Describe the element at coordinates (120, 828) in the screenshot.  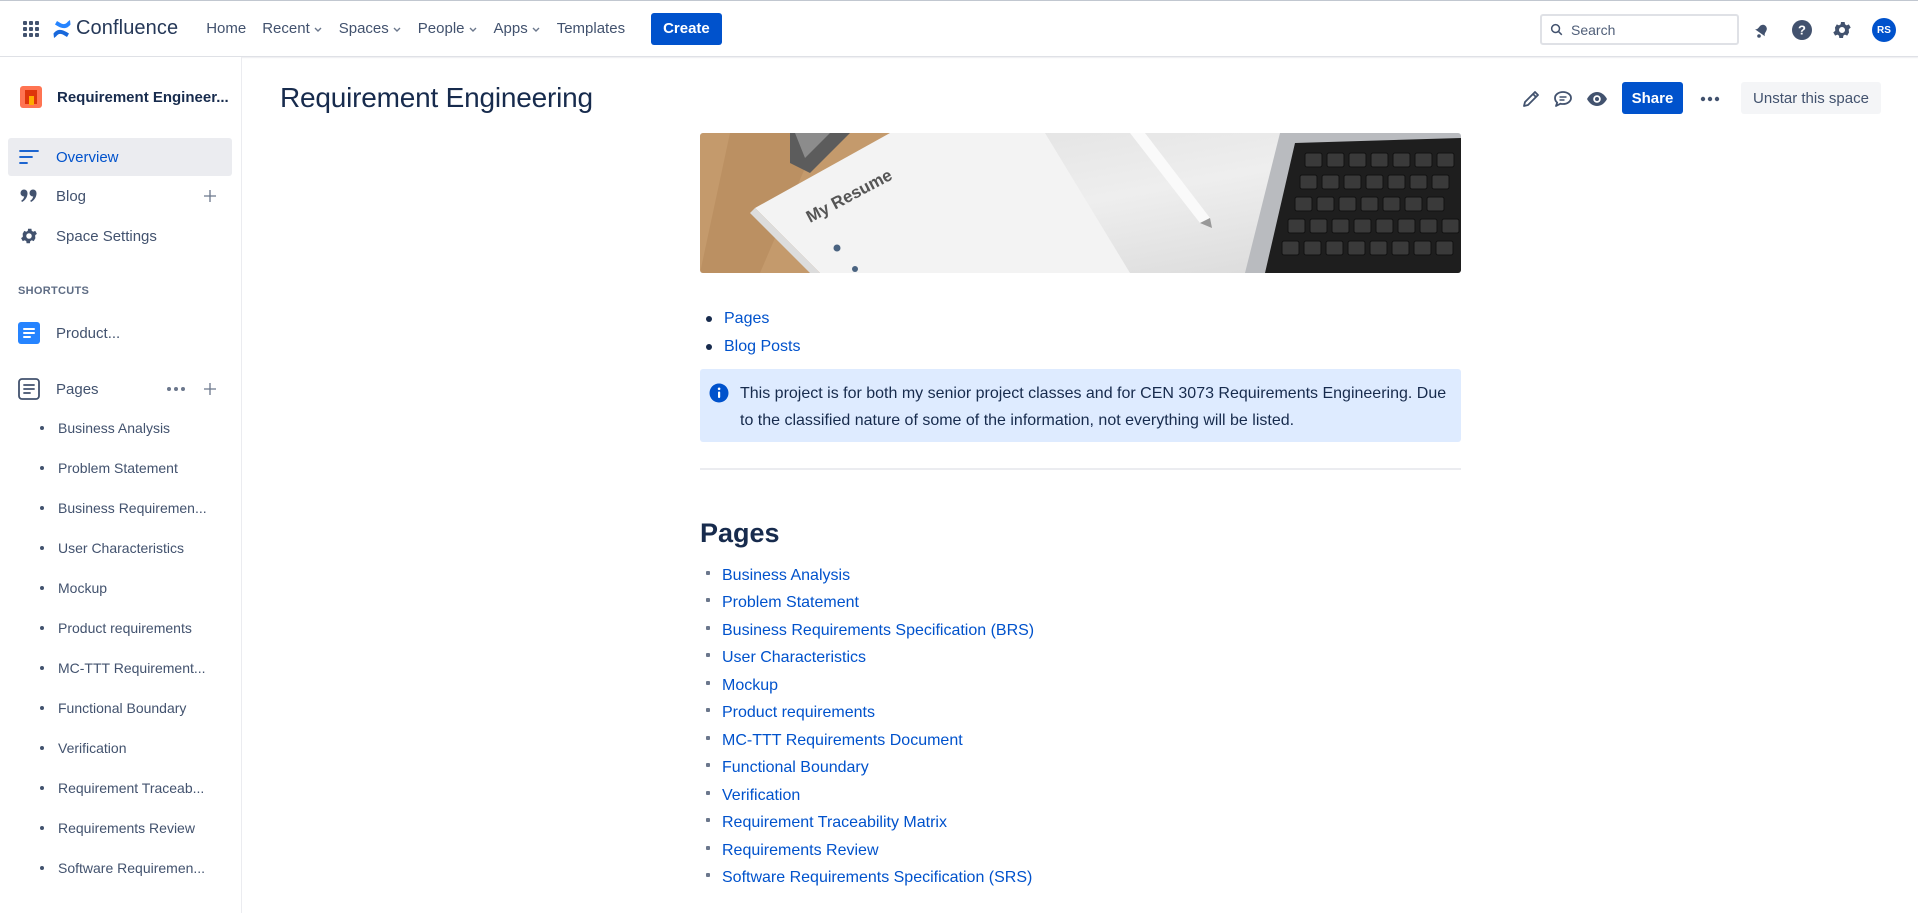
I see `sidebar-page-item: Requirements Review` at that location.